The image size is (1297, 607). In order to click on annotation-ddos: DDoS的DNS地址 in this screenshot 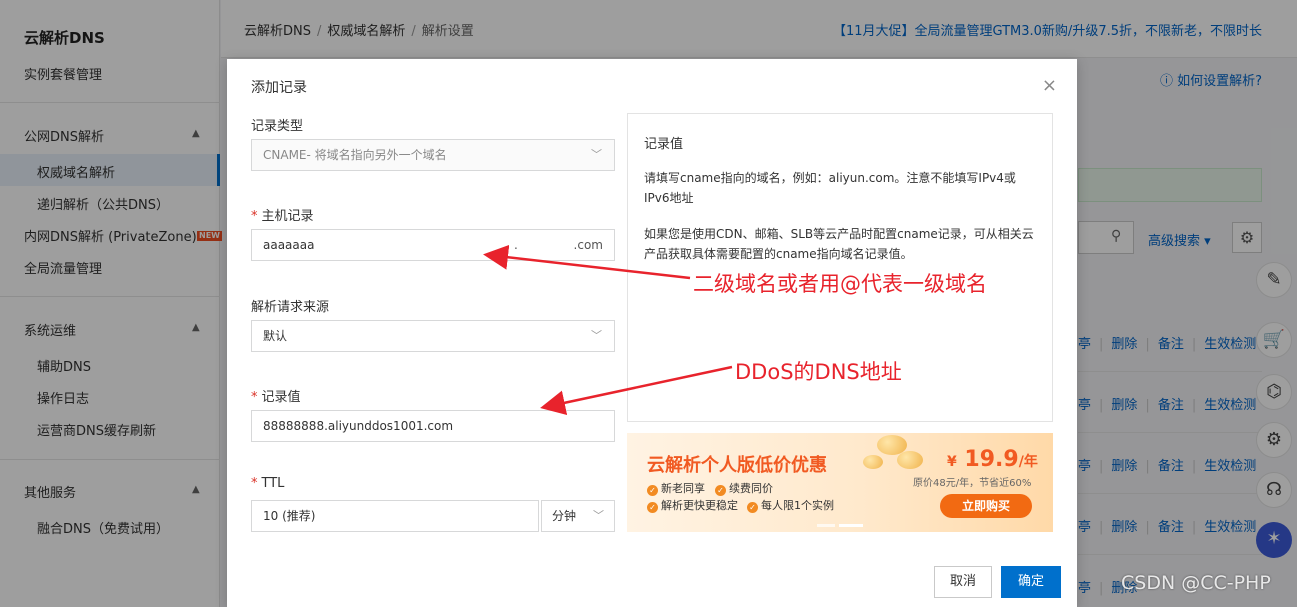, I will do `click(818, 372)`.